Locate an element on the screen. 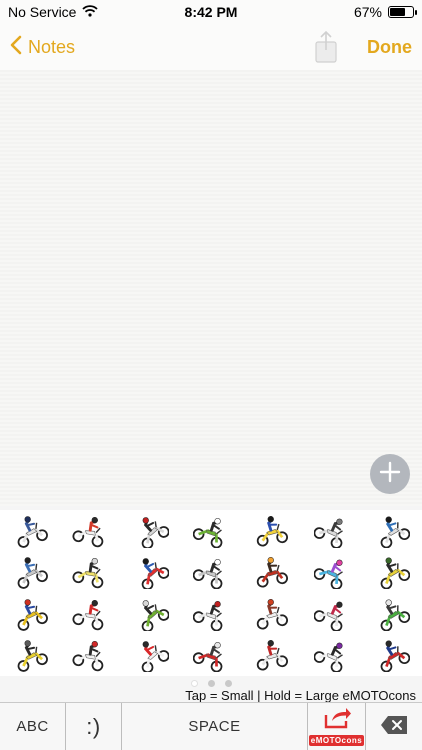  nav-bar: Notes Done is located at coordinates (211, 47).